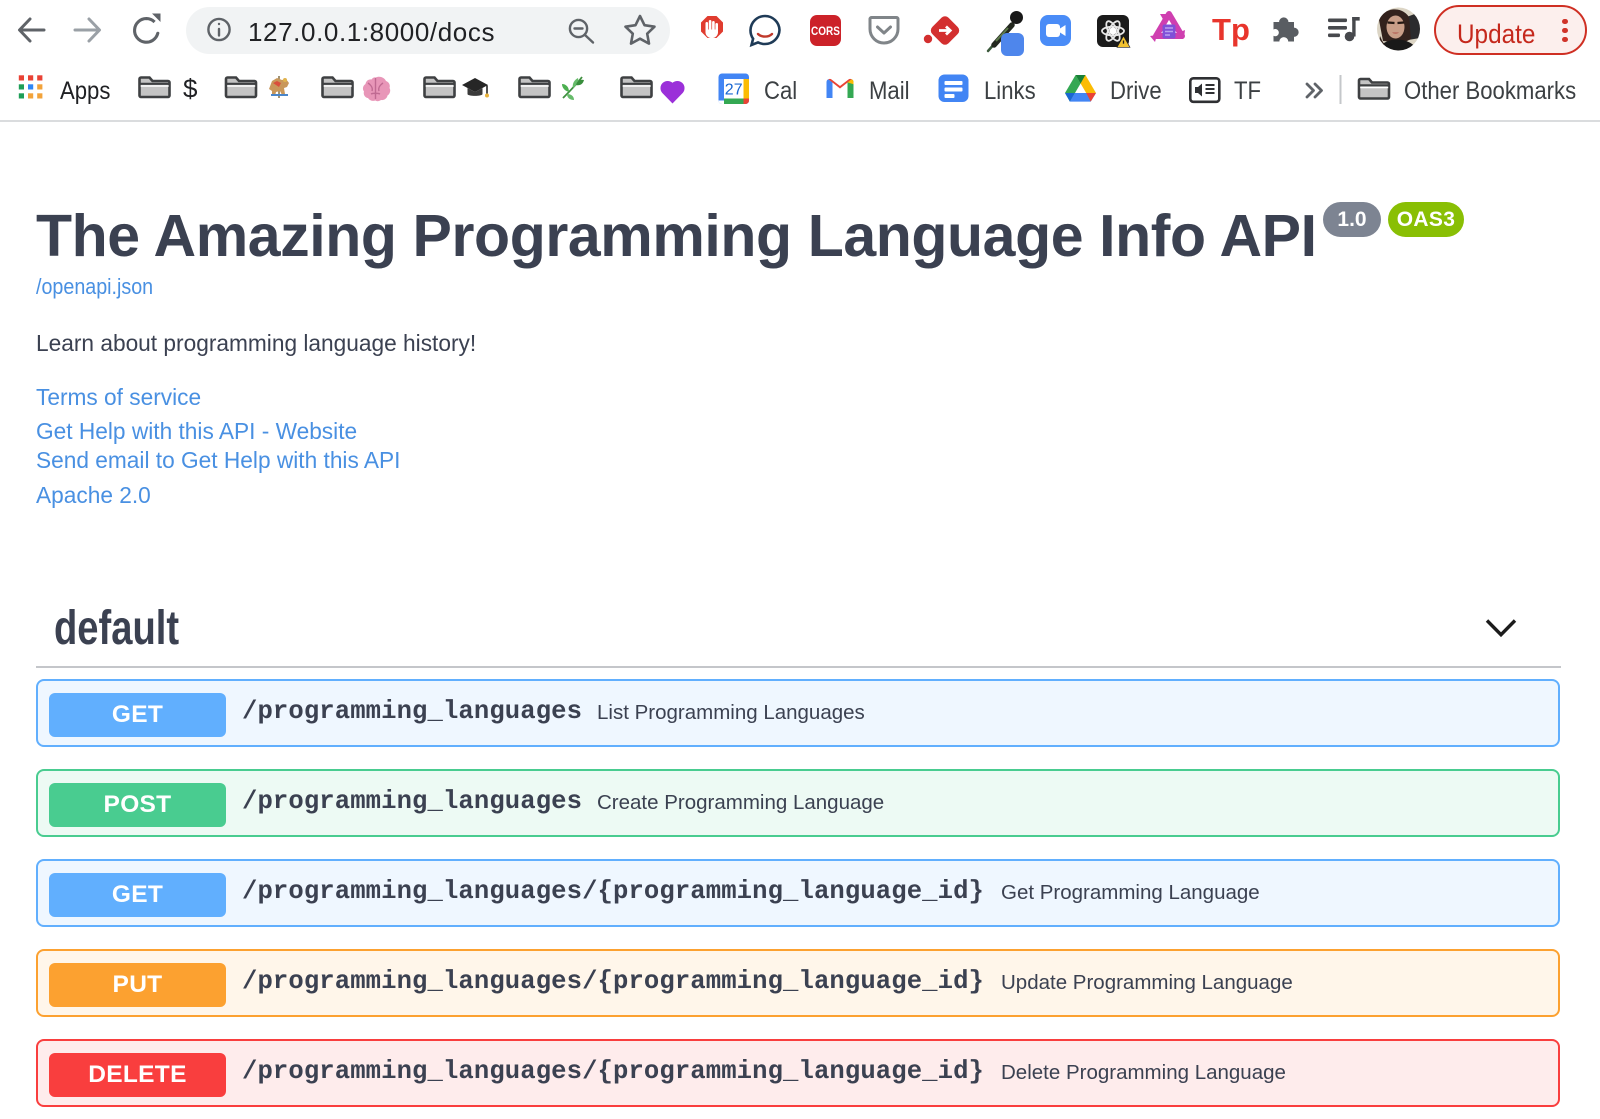 This screenshot has height=1119, width=1600. I want to click on svg-text: p, so click(1240, 29).